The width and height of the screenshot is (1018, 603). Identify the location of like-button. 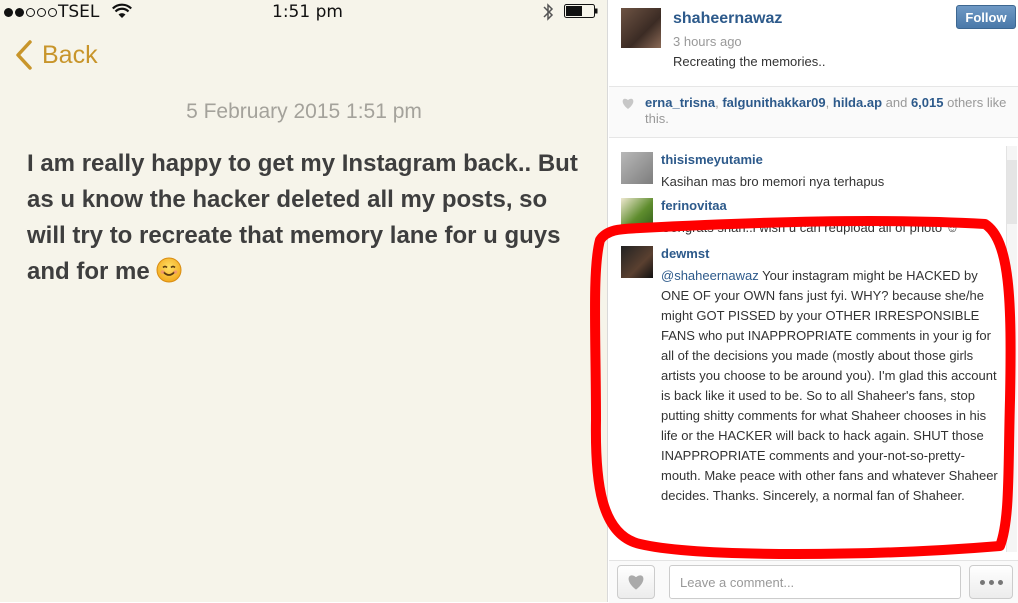
(636, 582).